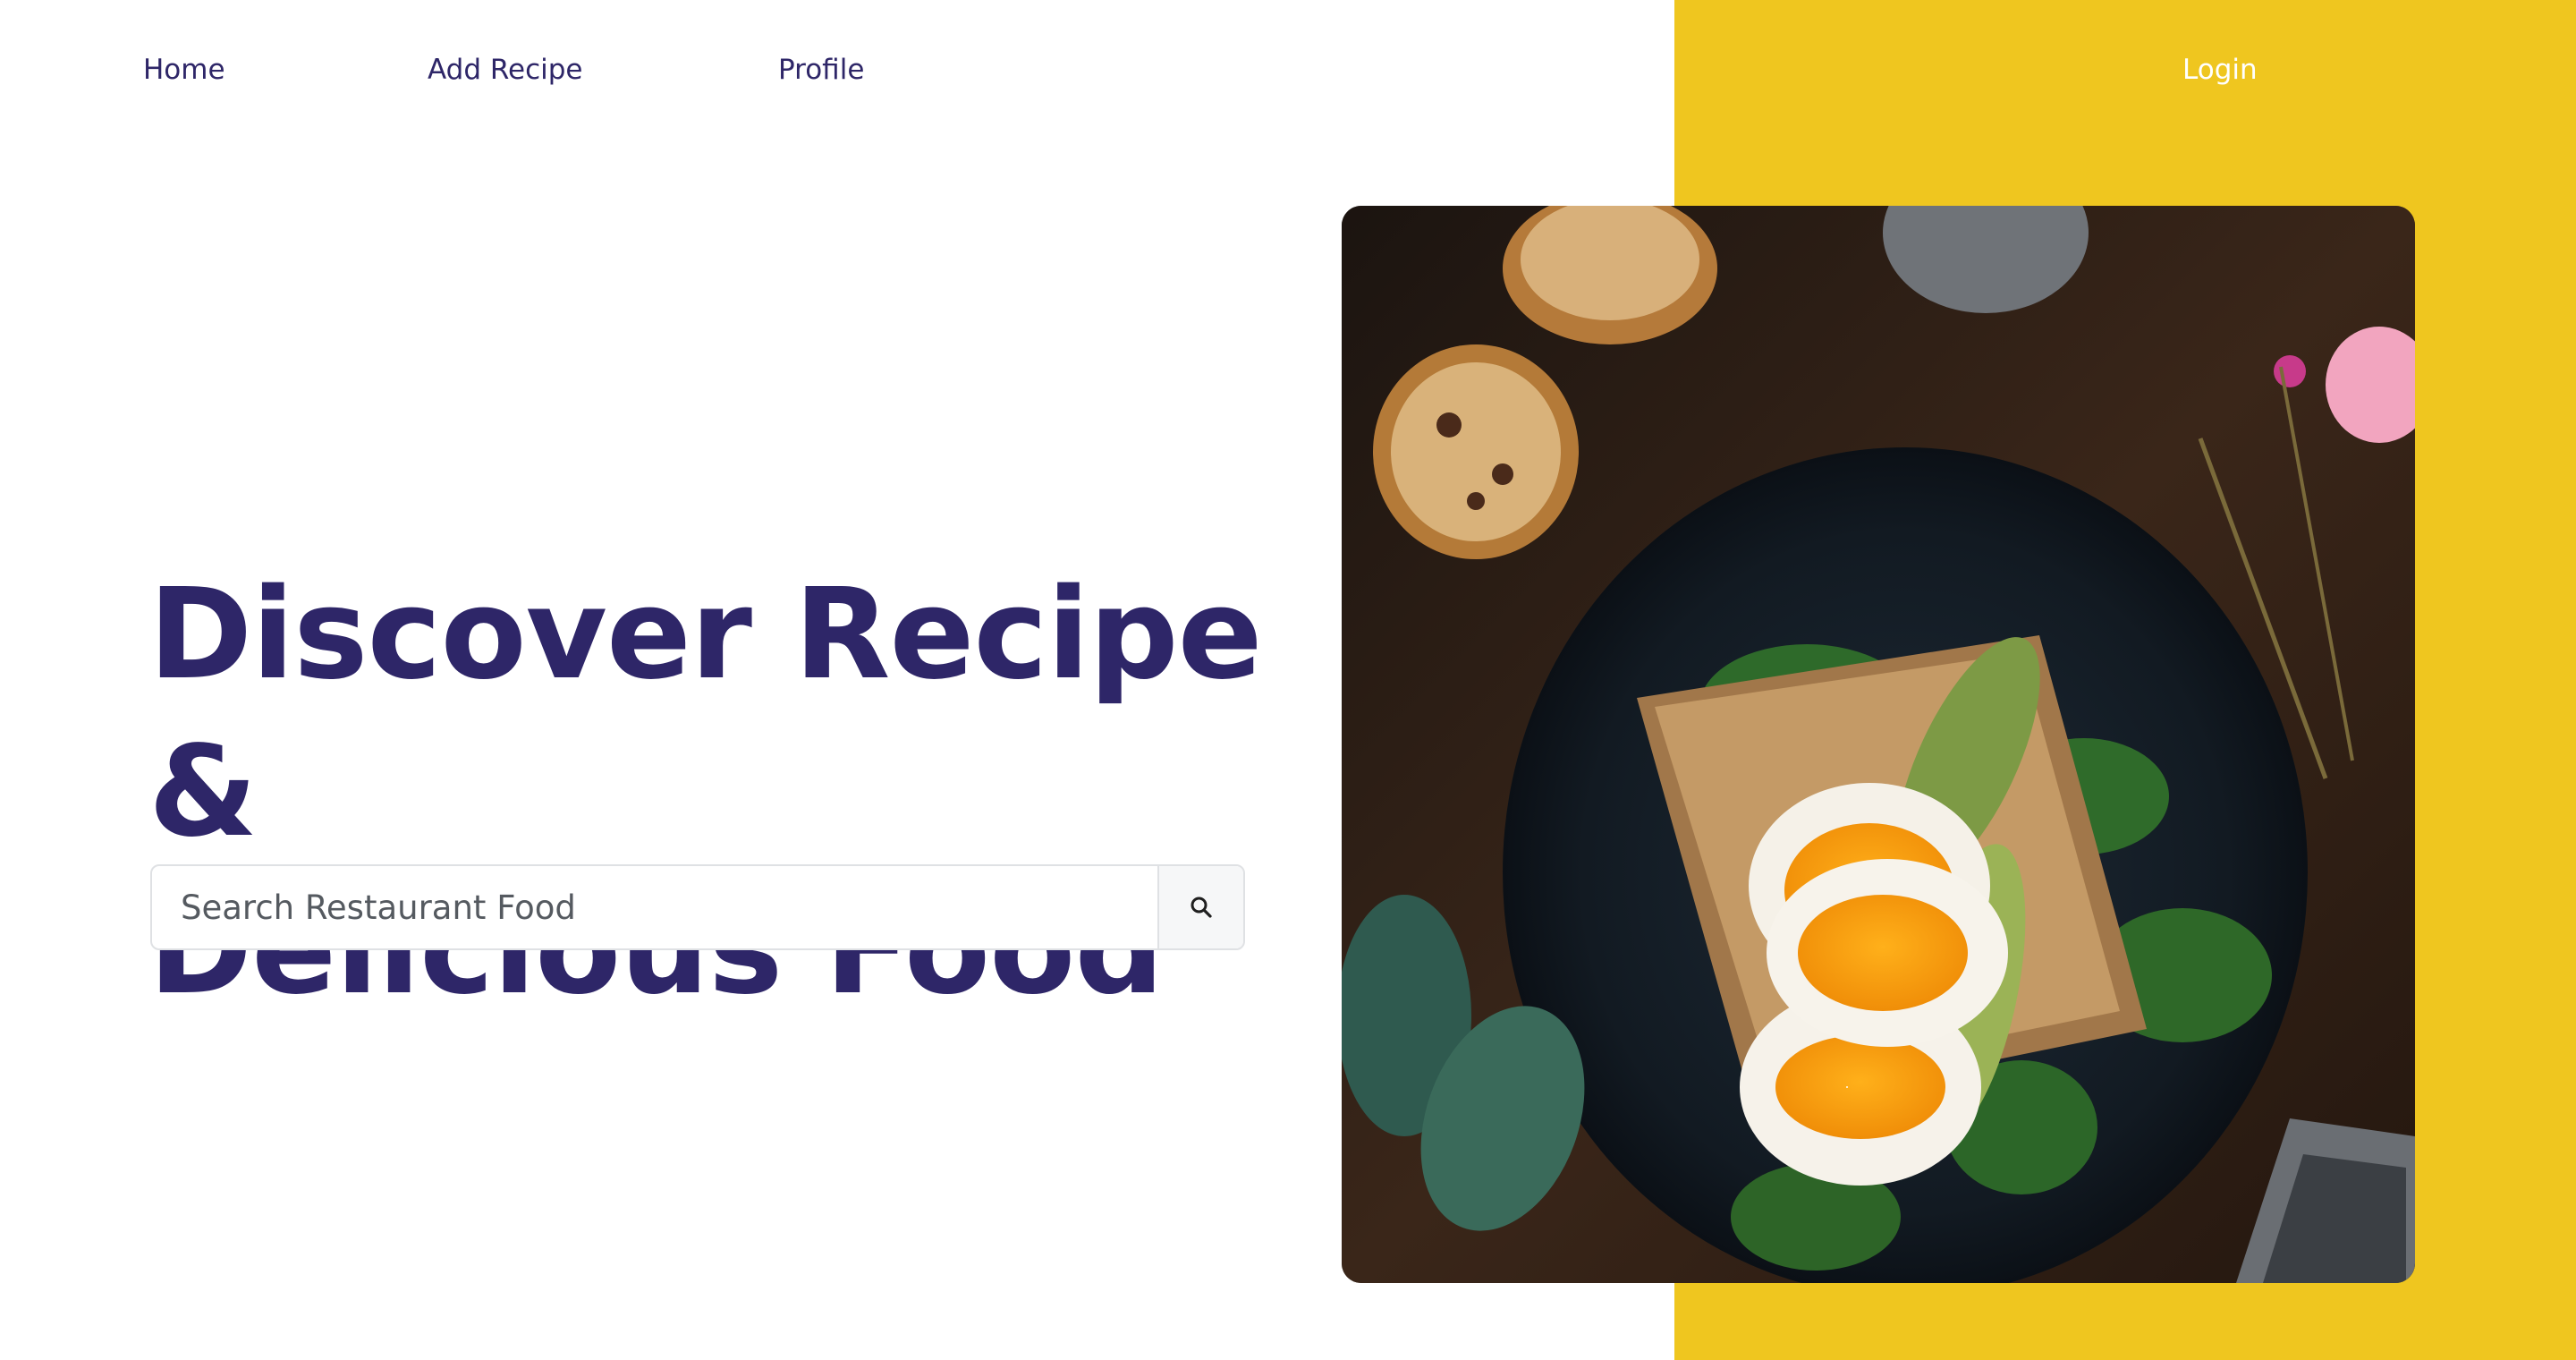 This screenshot has width=2576, height=1360. What do you see at coordinates (821, 70) in the screenshot?
I see `nav-profile-link: Profile` at bounding box center [821, 70].